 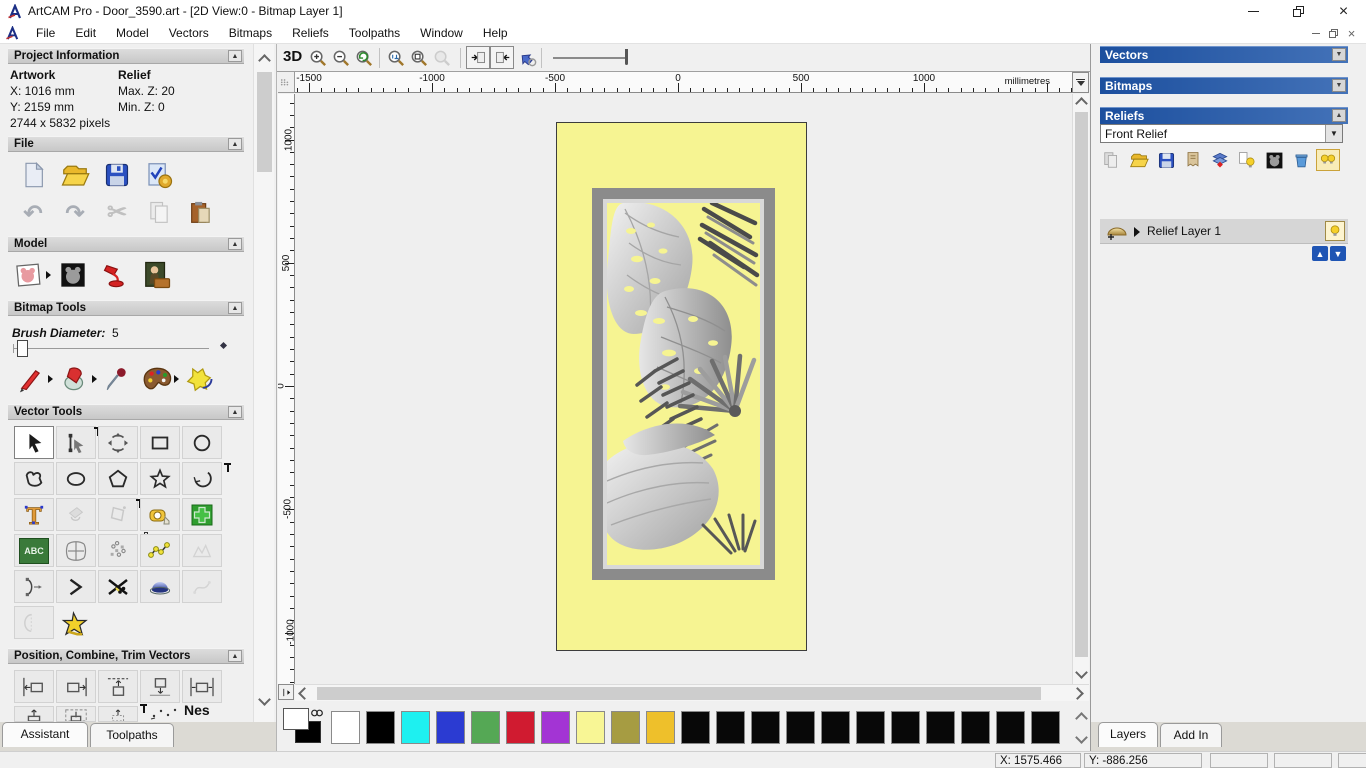 What do you see at coordinates (115, 275) in the screenshot?
I see `lighting-icon` at bounding box center [115, 275].